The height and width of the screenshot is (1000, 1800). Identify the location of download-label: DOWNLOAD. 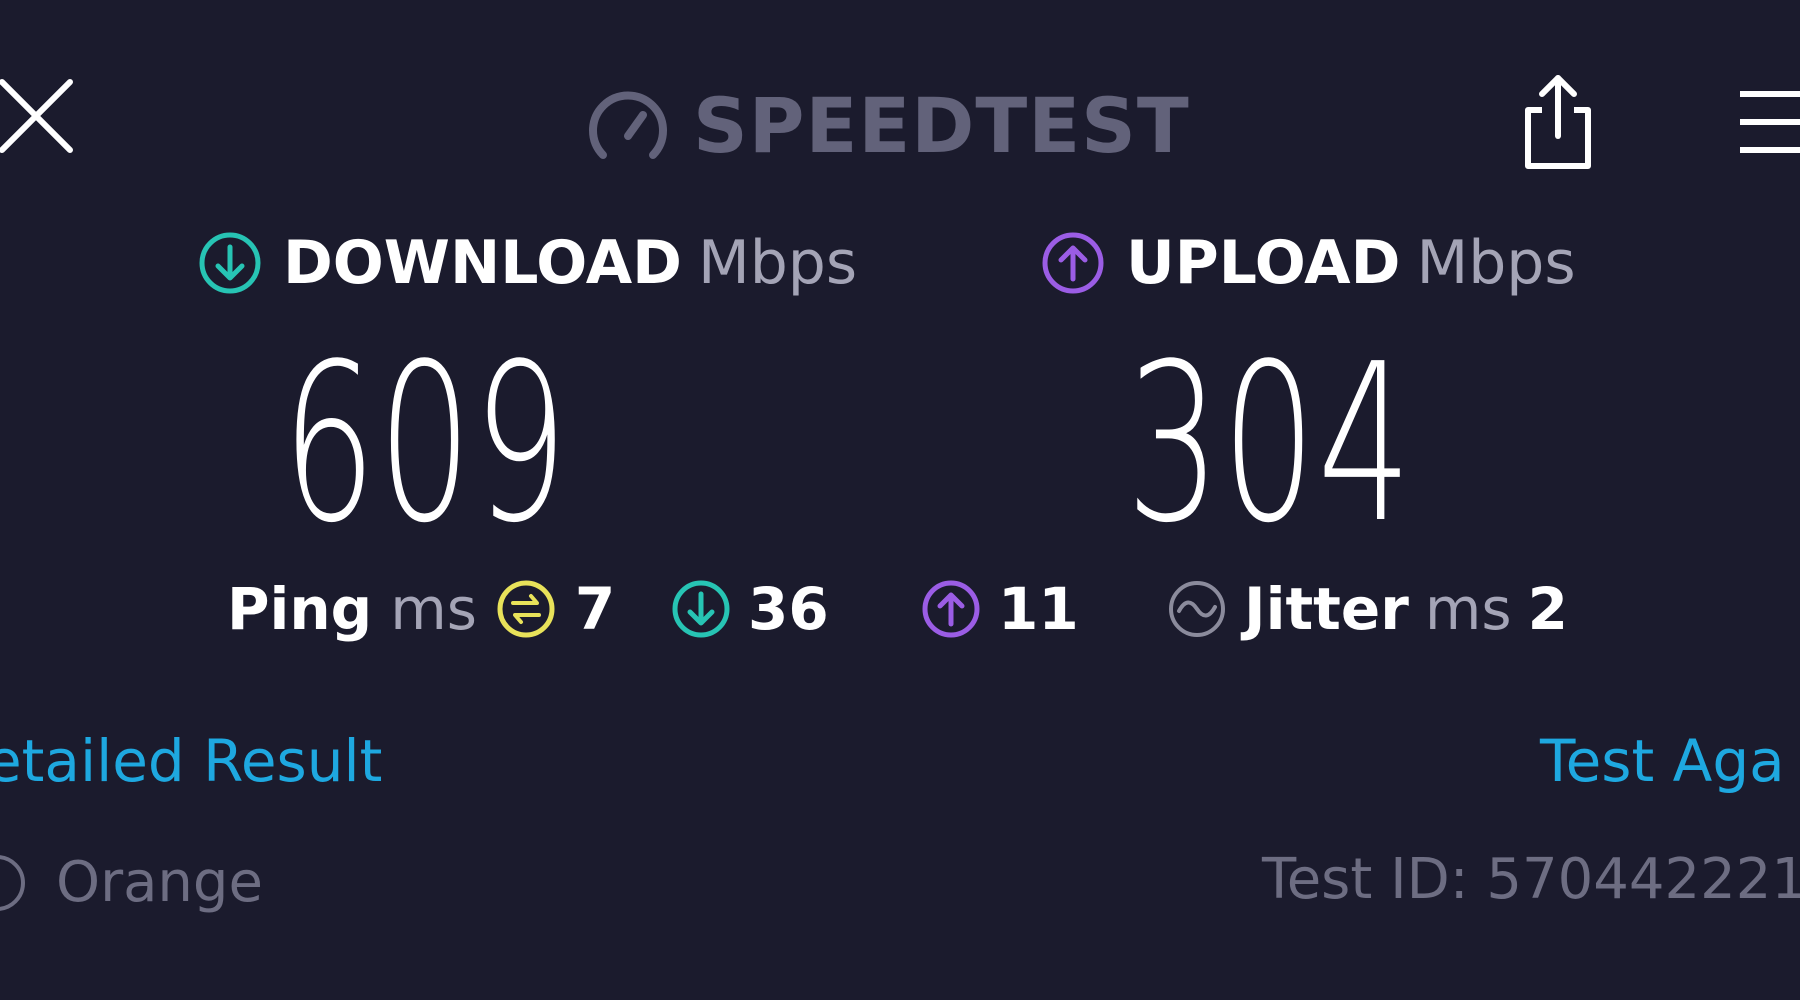
(482, 263).